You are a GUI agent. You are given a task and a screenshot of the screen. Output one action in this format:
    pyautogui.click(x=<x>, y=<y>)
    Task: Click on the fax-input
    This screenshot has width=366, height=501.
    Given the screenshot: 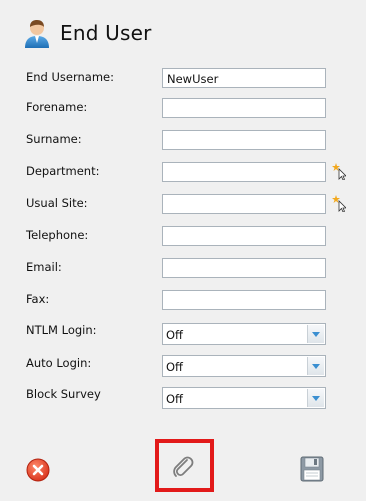 What is the action you would take?
    pyautogui.click(x=244, y=300)
    